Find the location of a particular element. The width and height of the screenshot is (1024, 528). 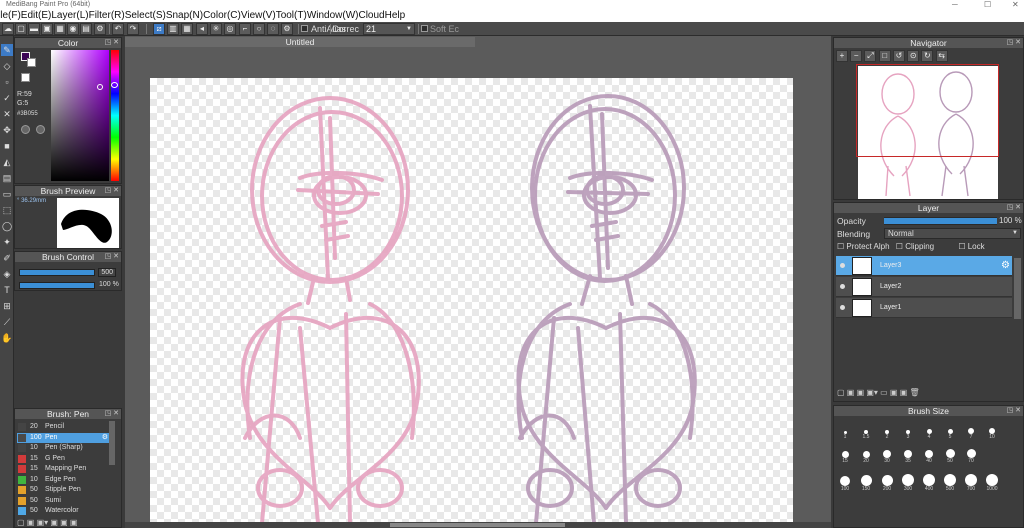

brush-size-option: 70 is located at coordinates (971, 455).